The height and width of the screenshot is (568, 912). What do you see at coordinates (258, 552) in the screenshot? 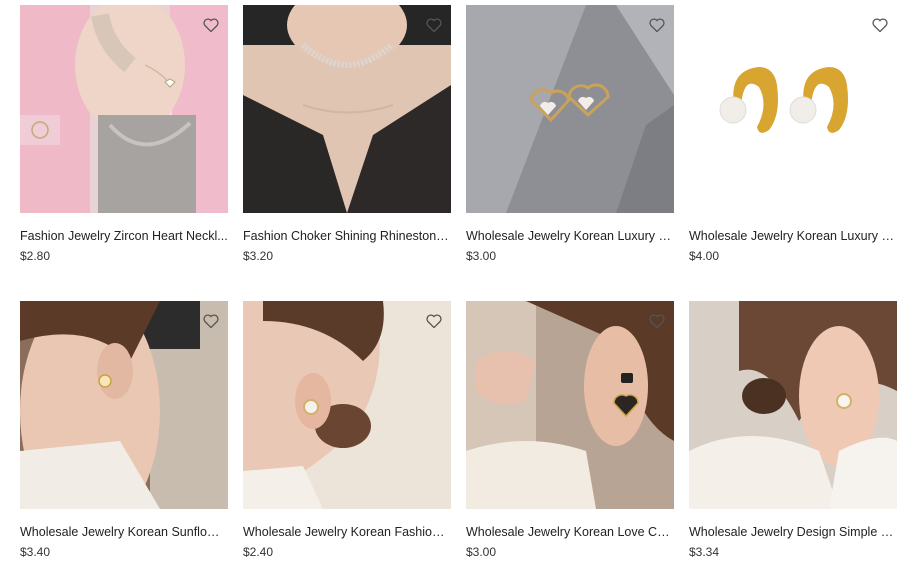
I see `product-price: $2.40` at bounding box center [258, 552].